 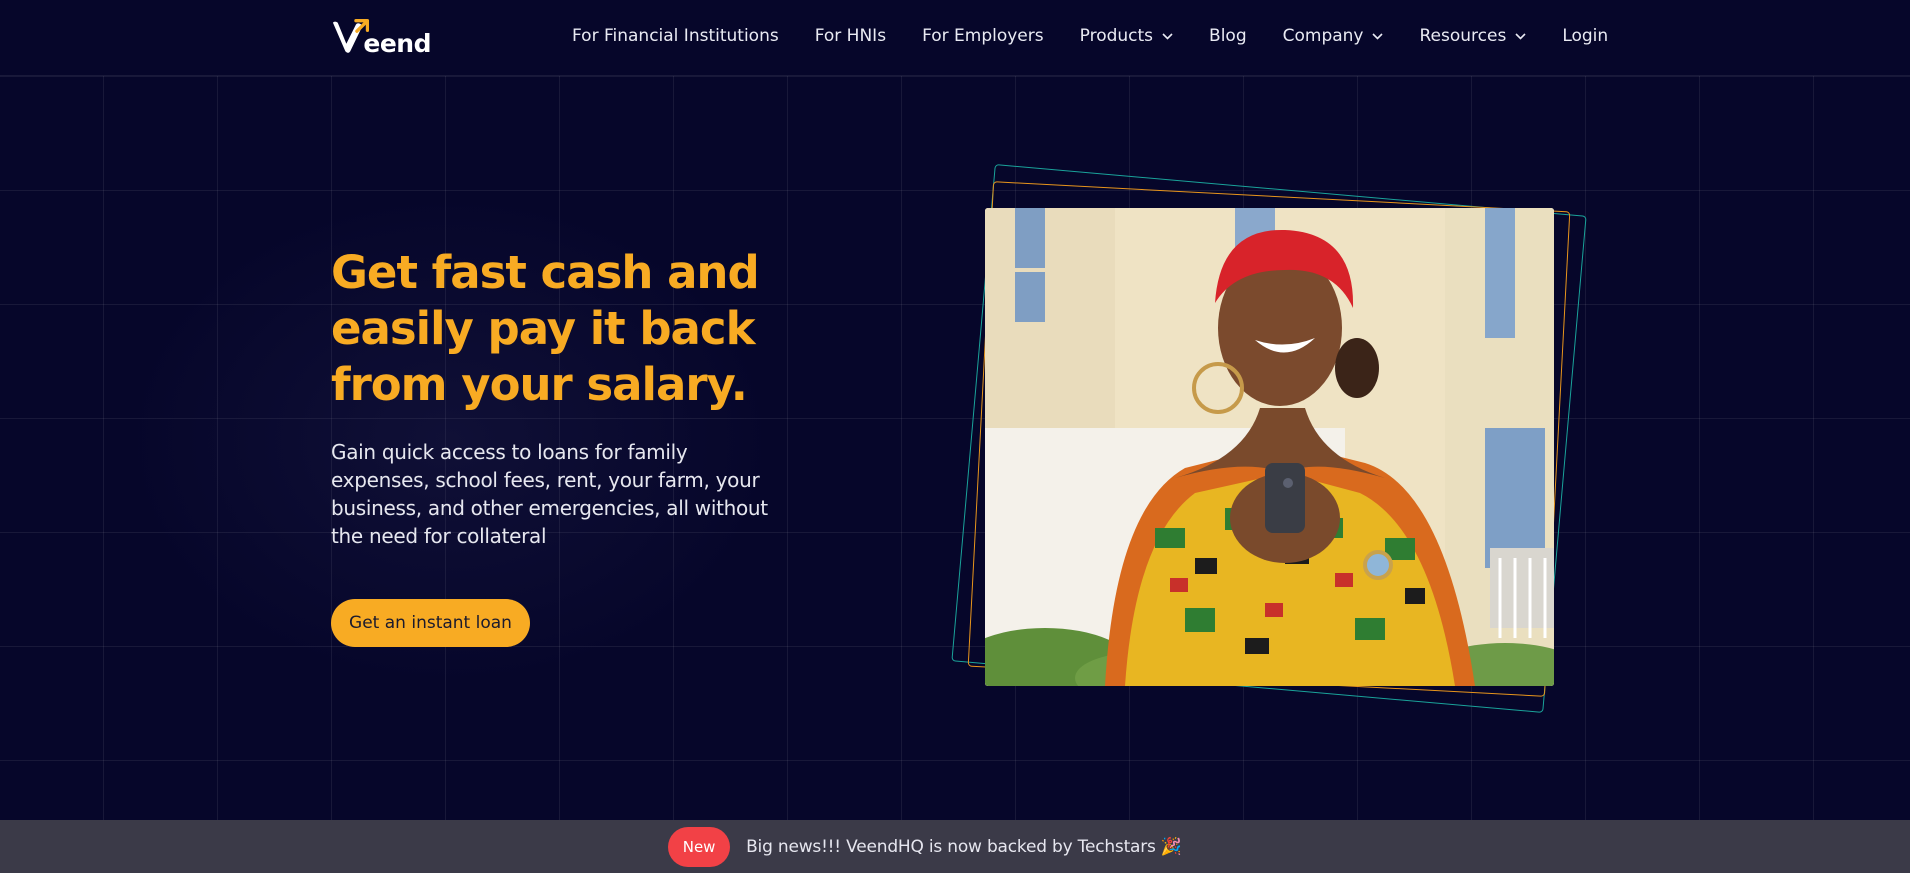 I want to click on brand-logo: eend, so click(x=381, y=36).